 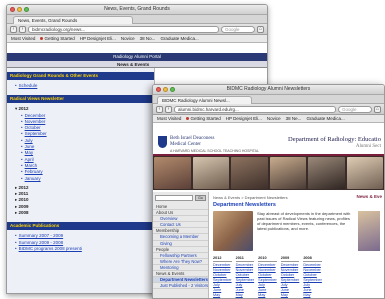 I want to click on back-tab-news: News, Events, Grand Rounds, so click(x=73, y=20).